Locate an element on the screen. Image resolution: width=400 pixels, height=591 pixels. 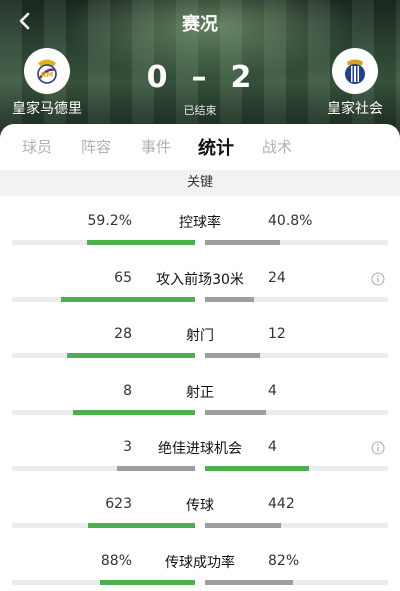
tab-players: 球员 is located at coordinates (37, 146).